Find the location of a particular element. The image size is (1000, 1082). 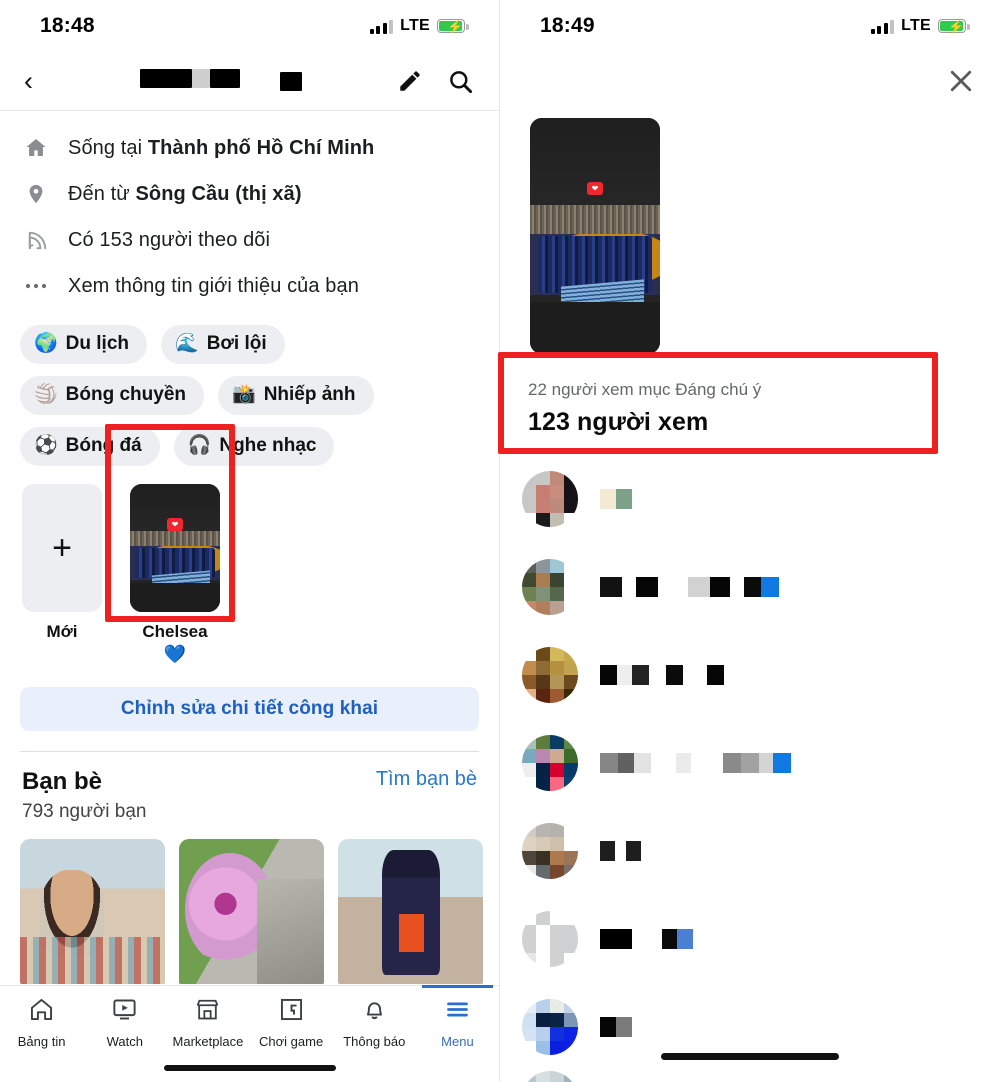

tab-marketplace: Marketplace is located at coordinates (207, 1022).